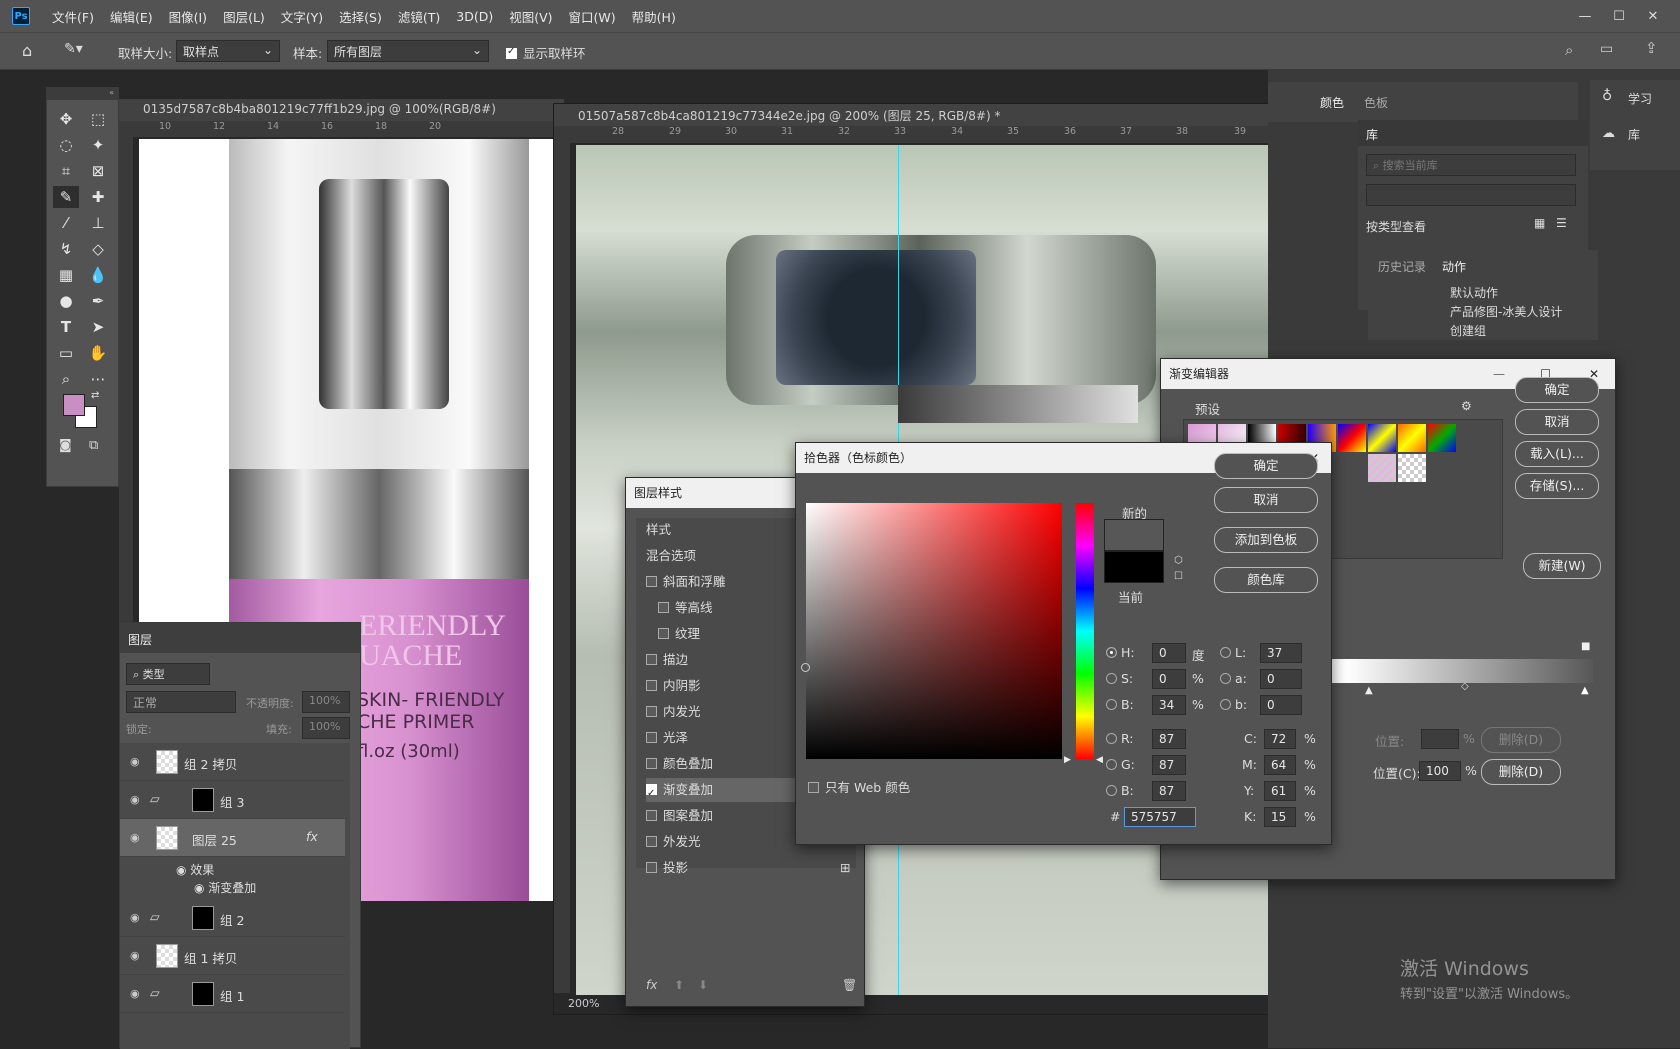 The height and width of the screenshot is (1049, 1680). I want to click on layer-row: ◉ ▱ 组 3, so click(232, 800).